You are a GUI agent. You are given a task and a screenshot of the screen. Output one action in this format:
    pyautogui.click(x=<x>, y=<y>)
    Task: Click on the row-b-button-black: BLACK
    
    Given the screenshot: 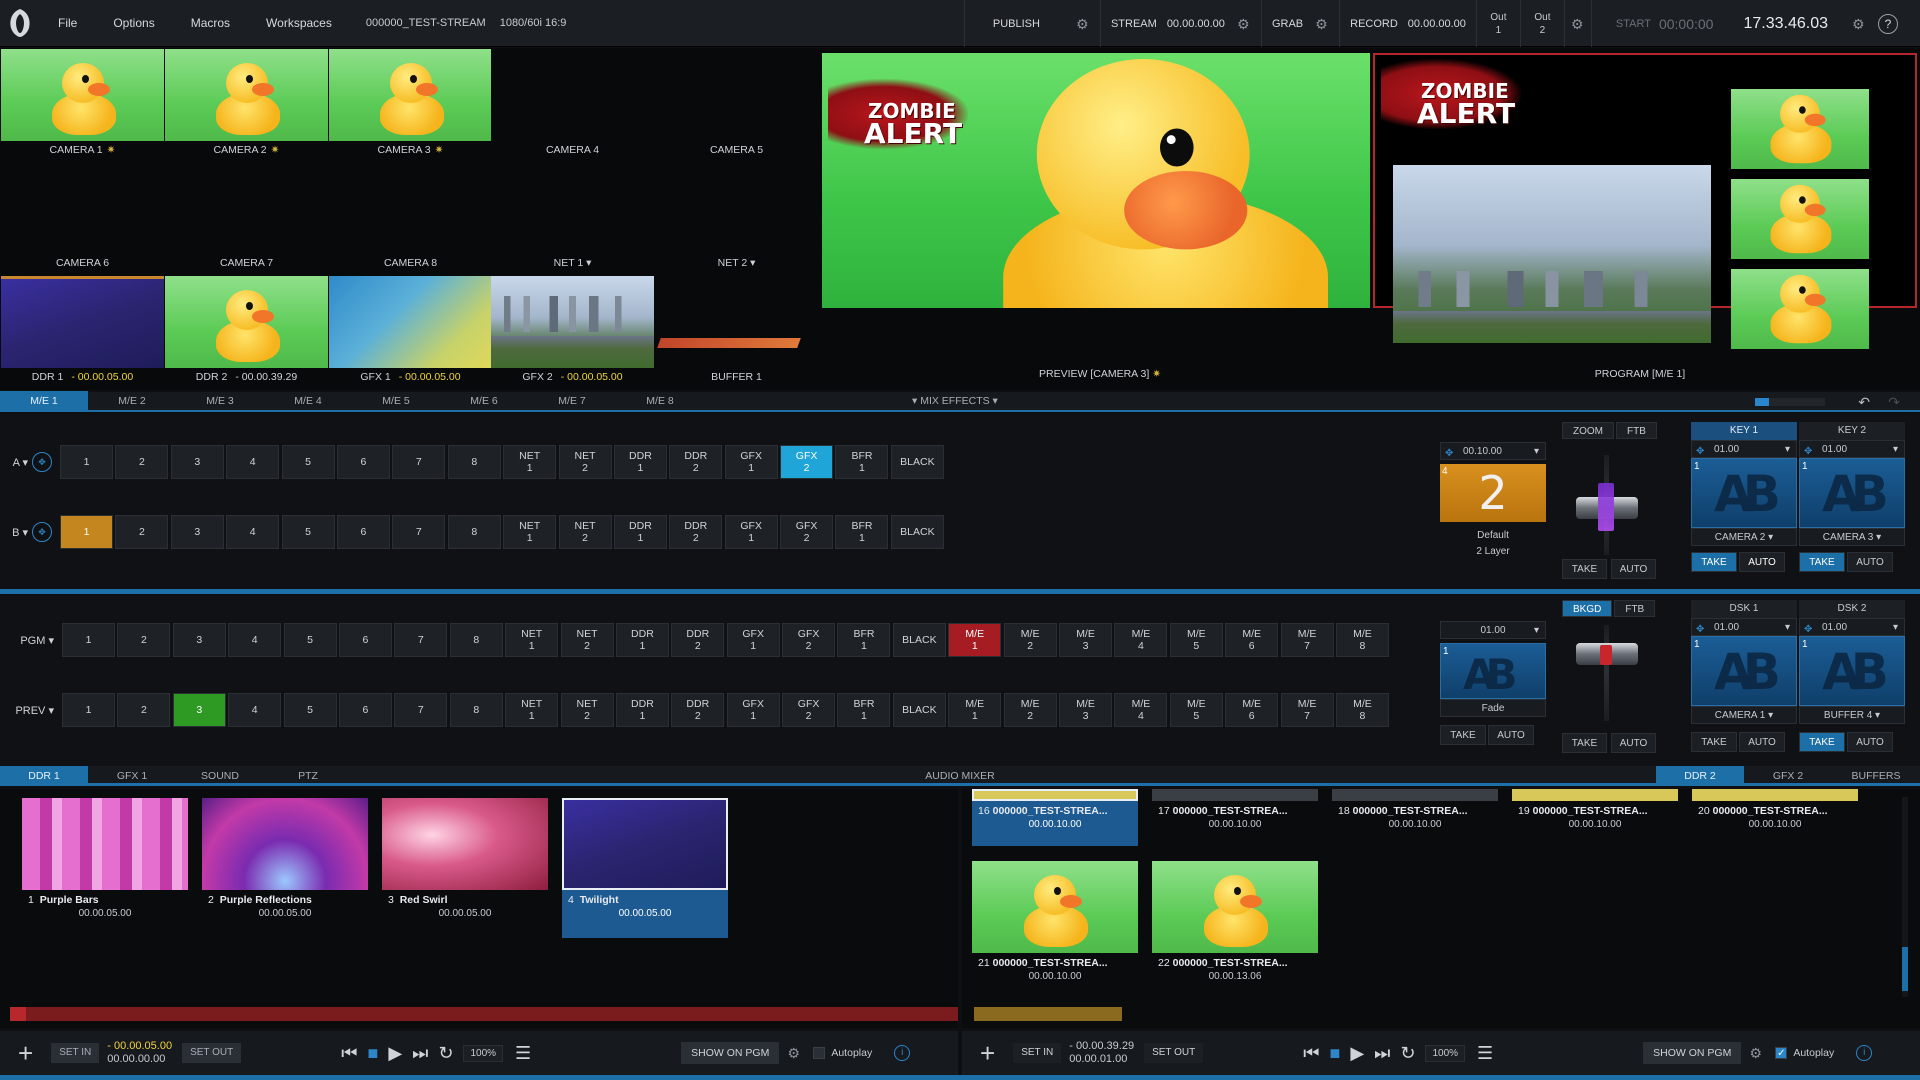 What is the action you would take?
    pyautogui.click(x=917, y=532)
    